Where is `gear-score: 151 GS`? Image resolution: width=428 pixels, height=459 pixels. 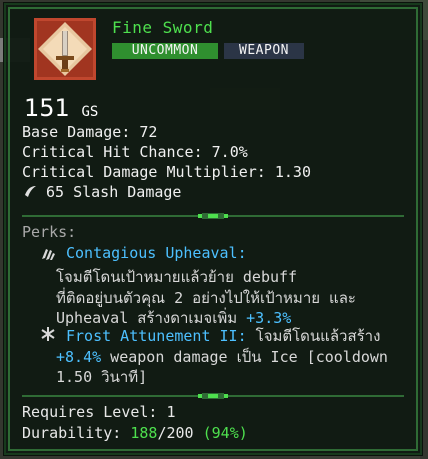 gear-score: 151 GS is located at coordinates (61, 108).